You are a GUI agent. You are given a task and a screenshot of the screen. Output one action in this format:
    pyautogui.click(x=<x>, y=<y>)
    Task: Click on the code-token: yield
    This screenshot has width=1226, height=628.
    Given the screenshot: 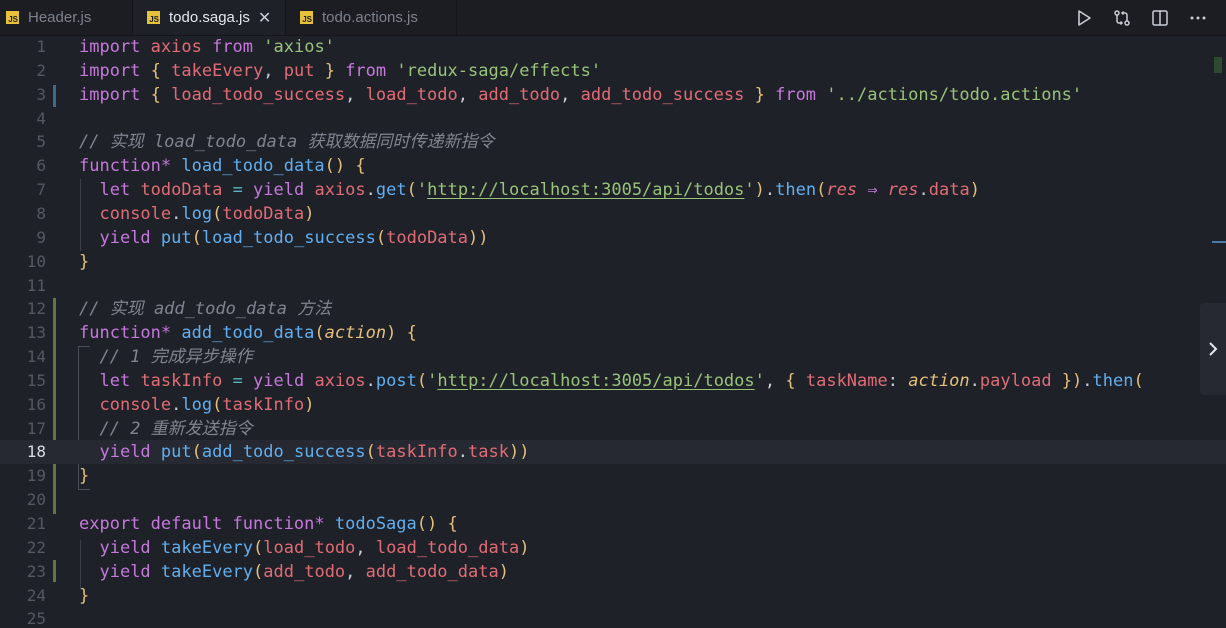 What is the action you would take?
    pyautogui.click(x=130, y=237)
    